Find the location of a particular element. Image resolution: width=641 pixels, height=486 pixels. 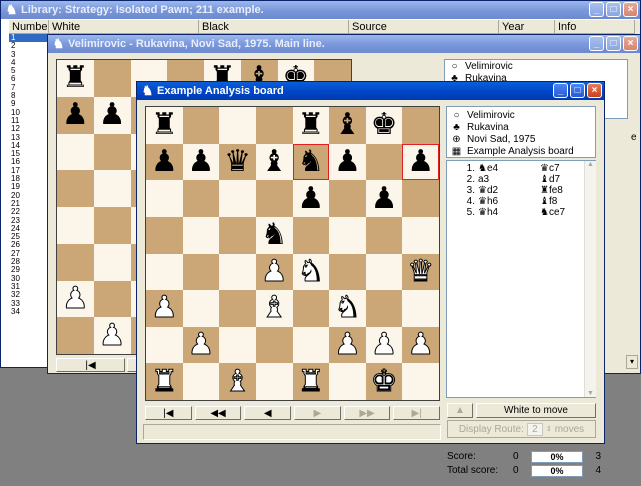

list-item: 4 is located at coordinates (29, 62).